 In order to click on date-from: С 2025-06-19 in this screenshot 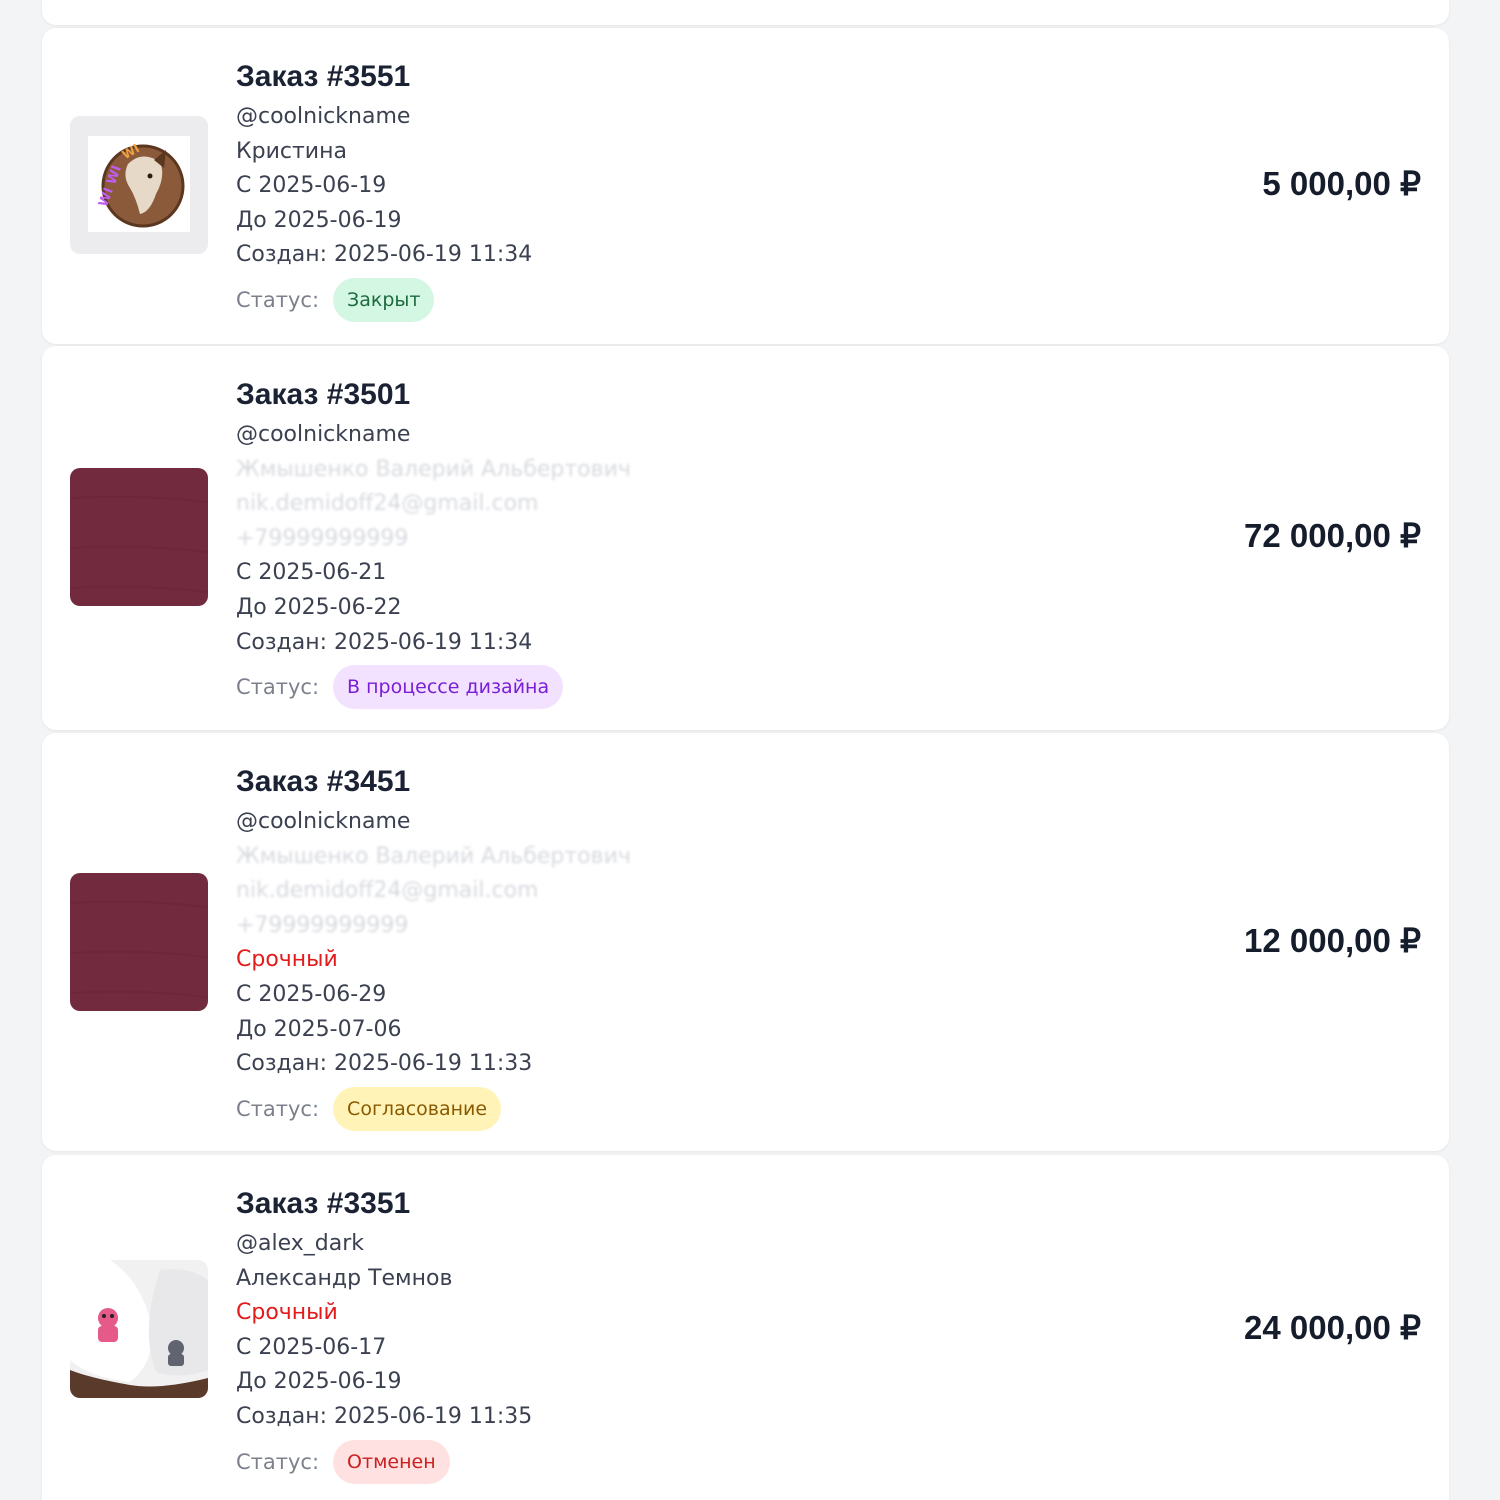, I will do `click(311, 186)`.